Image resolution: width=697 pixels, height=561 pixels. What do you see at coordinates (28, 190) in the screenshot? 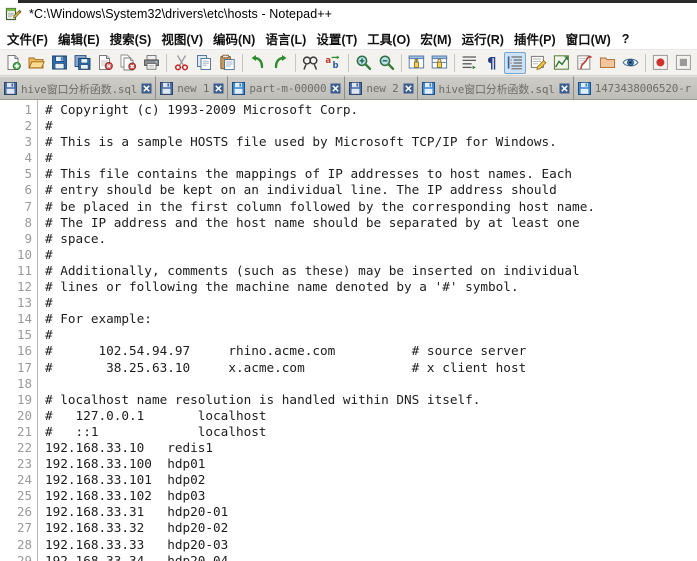
I see `line-number: 6` at bounding box center [28, 190].